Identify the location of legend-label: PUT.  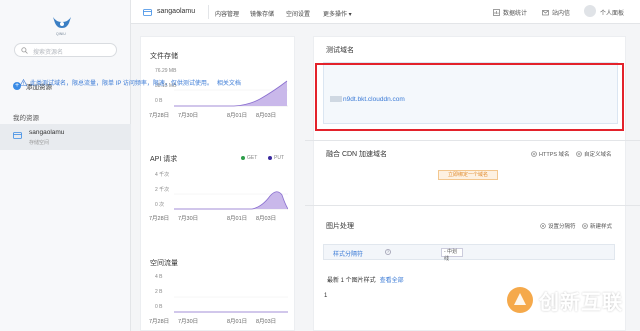
(279, 158).